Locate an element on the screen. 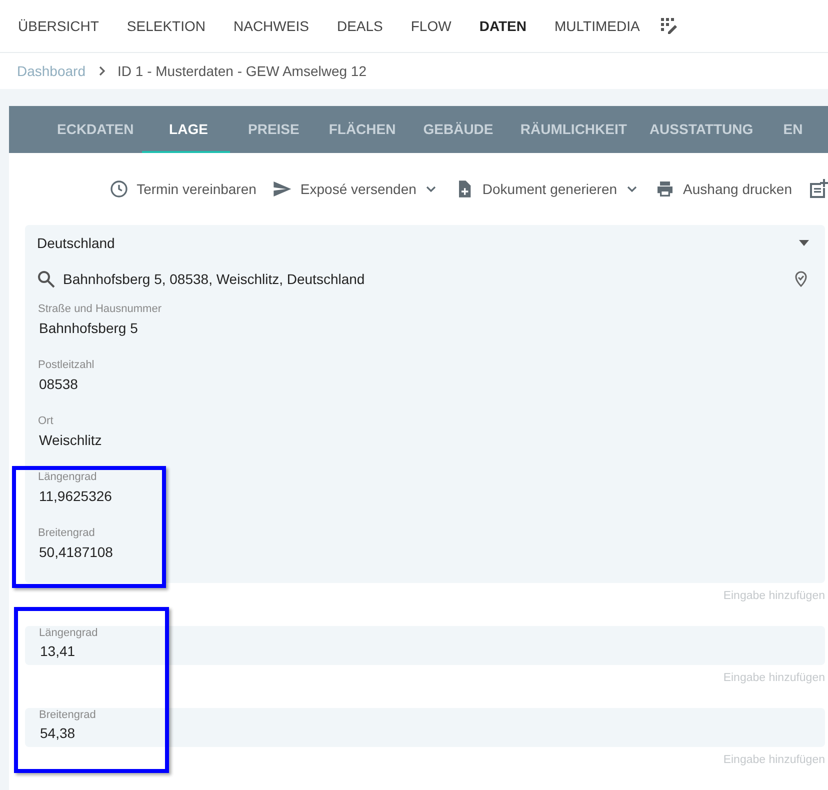 The width and height of the screenshot is (828, 790). action-button: Exposé versenden is located at coordinates (355, 189).